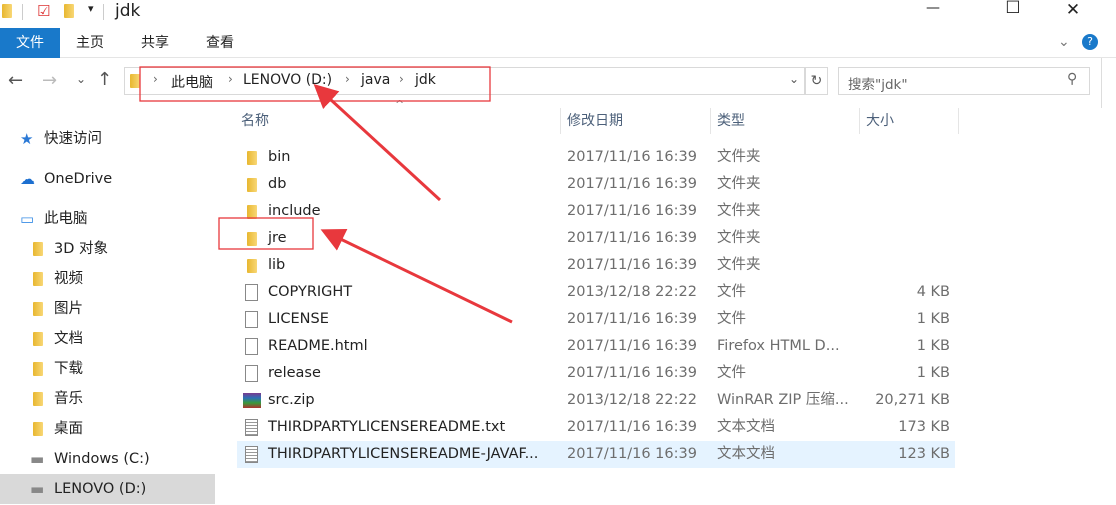  I want to click on properties-icon: ☑, so click(43, 11).